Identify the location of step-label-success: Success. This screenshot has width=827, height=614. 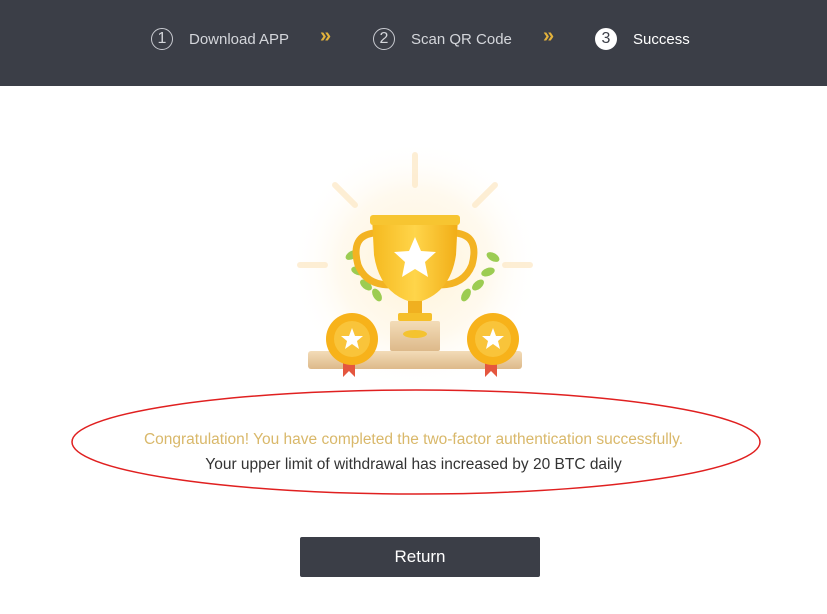
(661, 39).